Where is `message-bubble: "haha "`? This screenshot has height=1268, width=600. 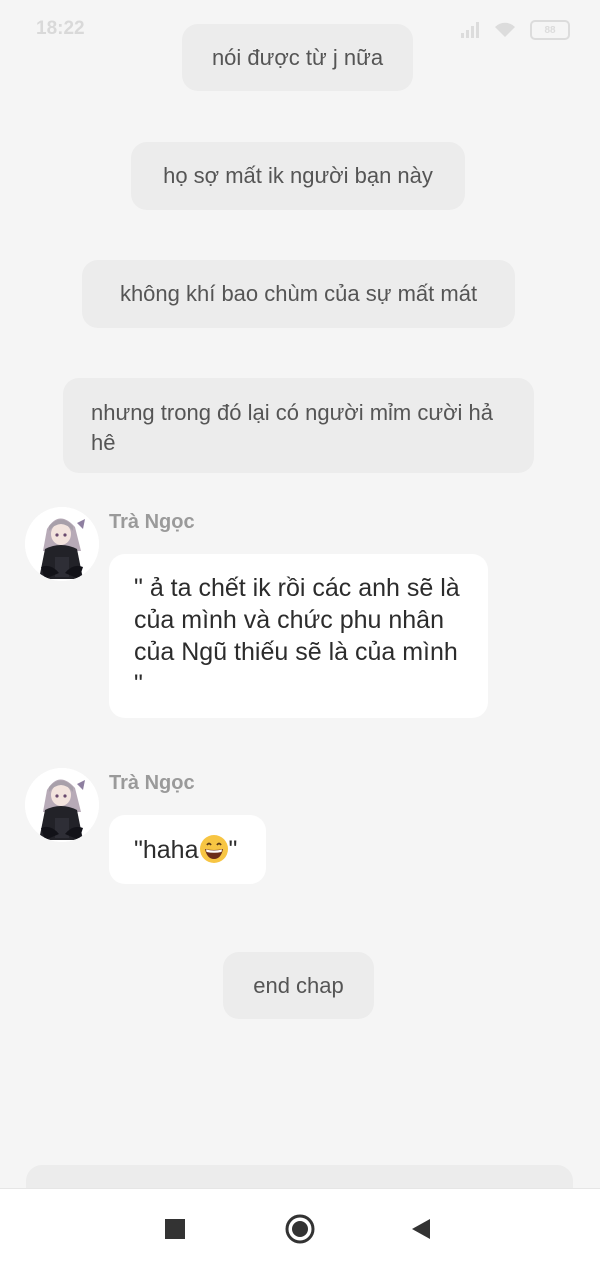 message-bubble: "haha " is located at coordinates (187, 849).